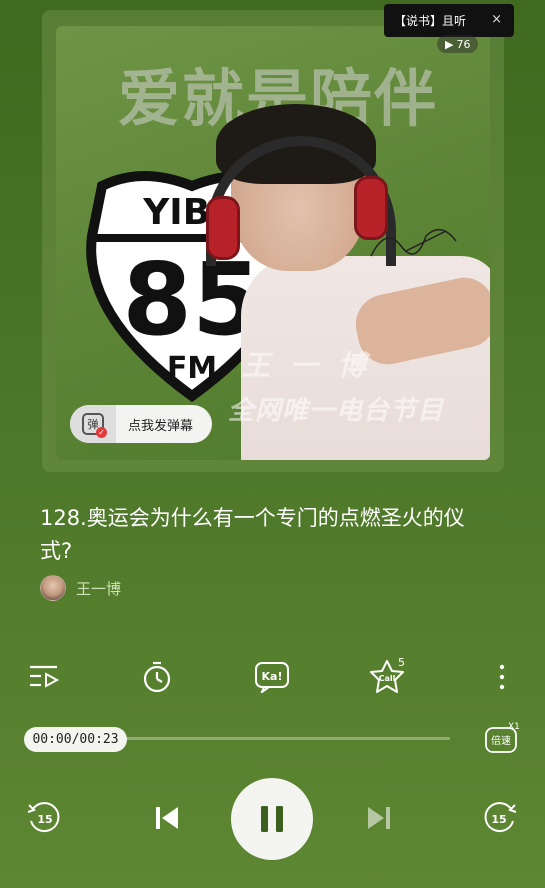  Describe the element at coordinates (401, 662) in the screenshot. I see `call-count-badge: 5` at that location.